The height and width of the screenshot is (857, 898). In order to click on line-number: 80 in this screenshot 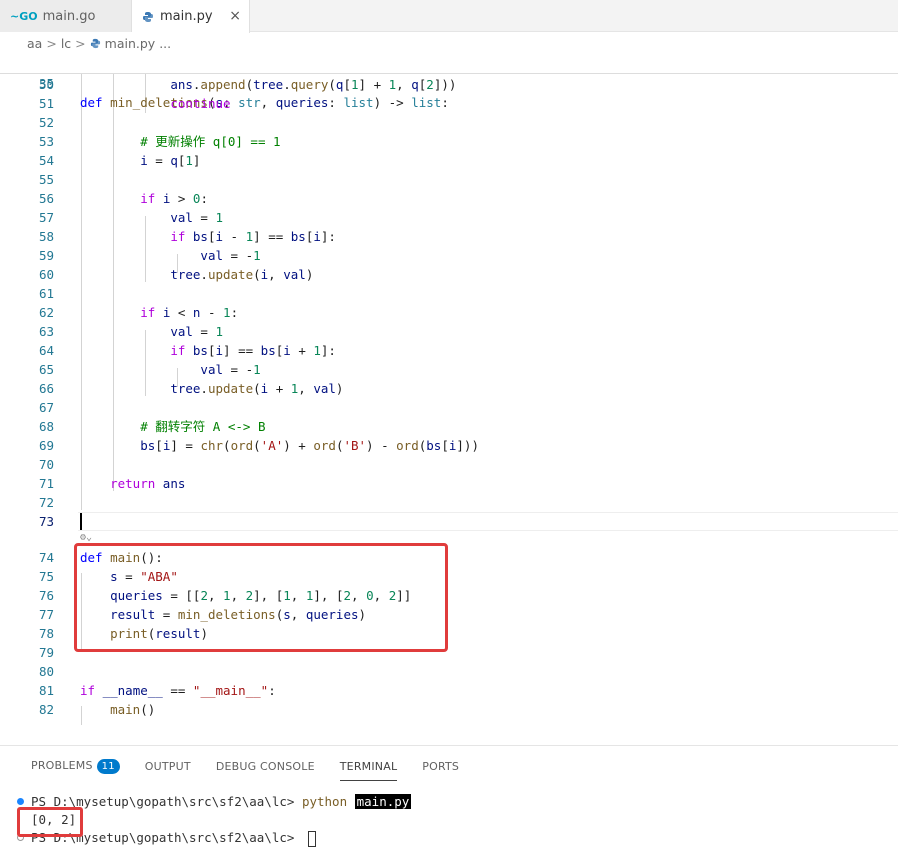, I will do `click(46, 671)`.